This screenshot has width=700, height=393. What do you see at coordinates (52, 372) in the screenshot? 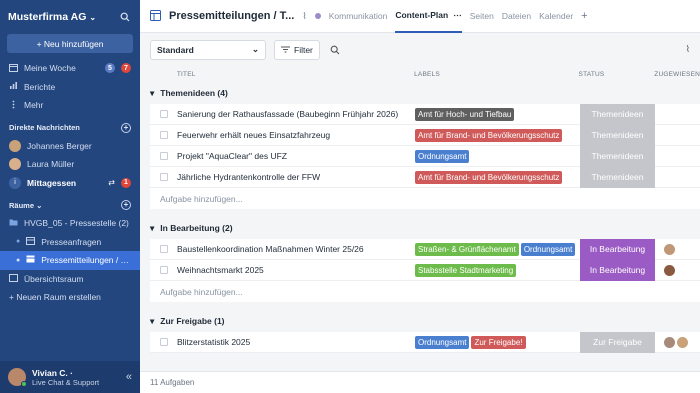
I see `user-name: Vivian C. ·` at bounding box center [52, 372].